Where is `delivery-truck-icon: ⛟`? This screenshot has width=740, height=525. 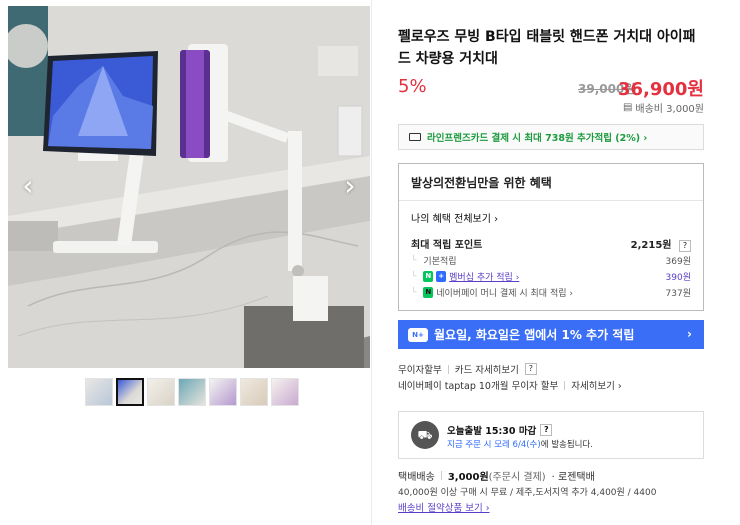
delivery-truck-icon: ⛟ is located at coordinates (425, 435).